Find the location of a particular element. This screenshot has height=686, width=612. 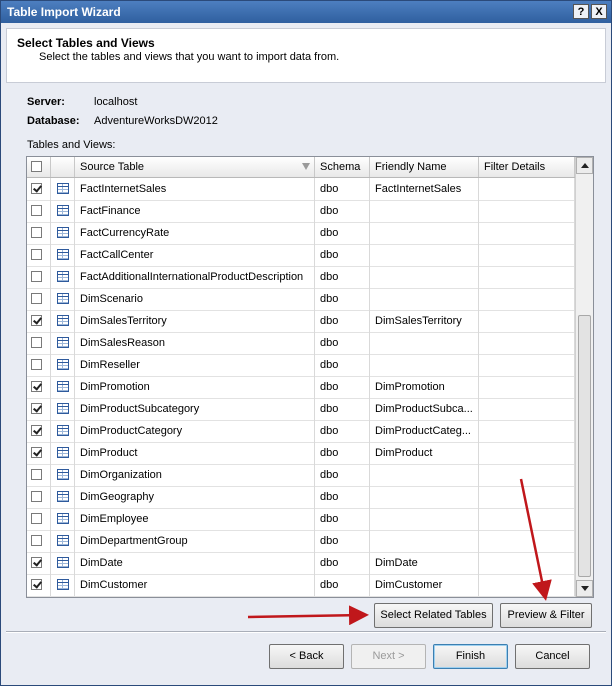

arrow-to-select-related is located at coordinates (308, 615).